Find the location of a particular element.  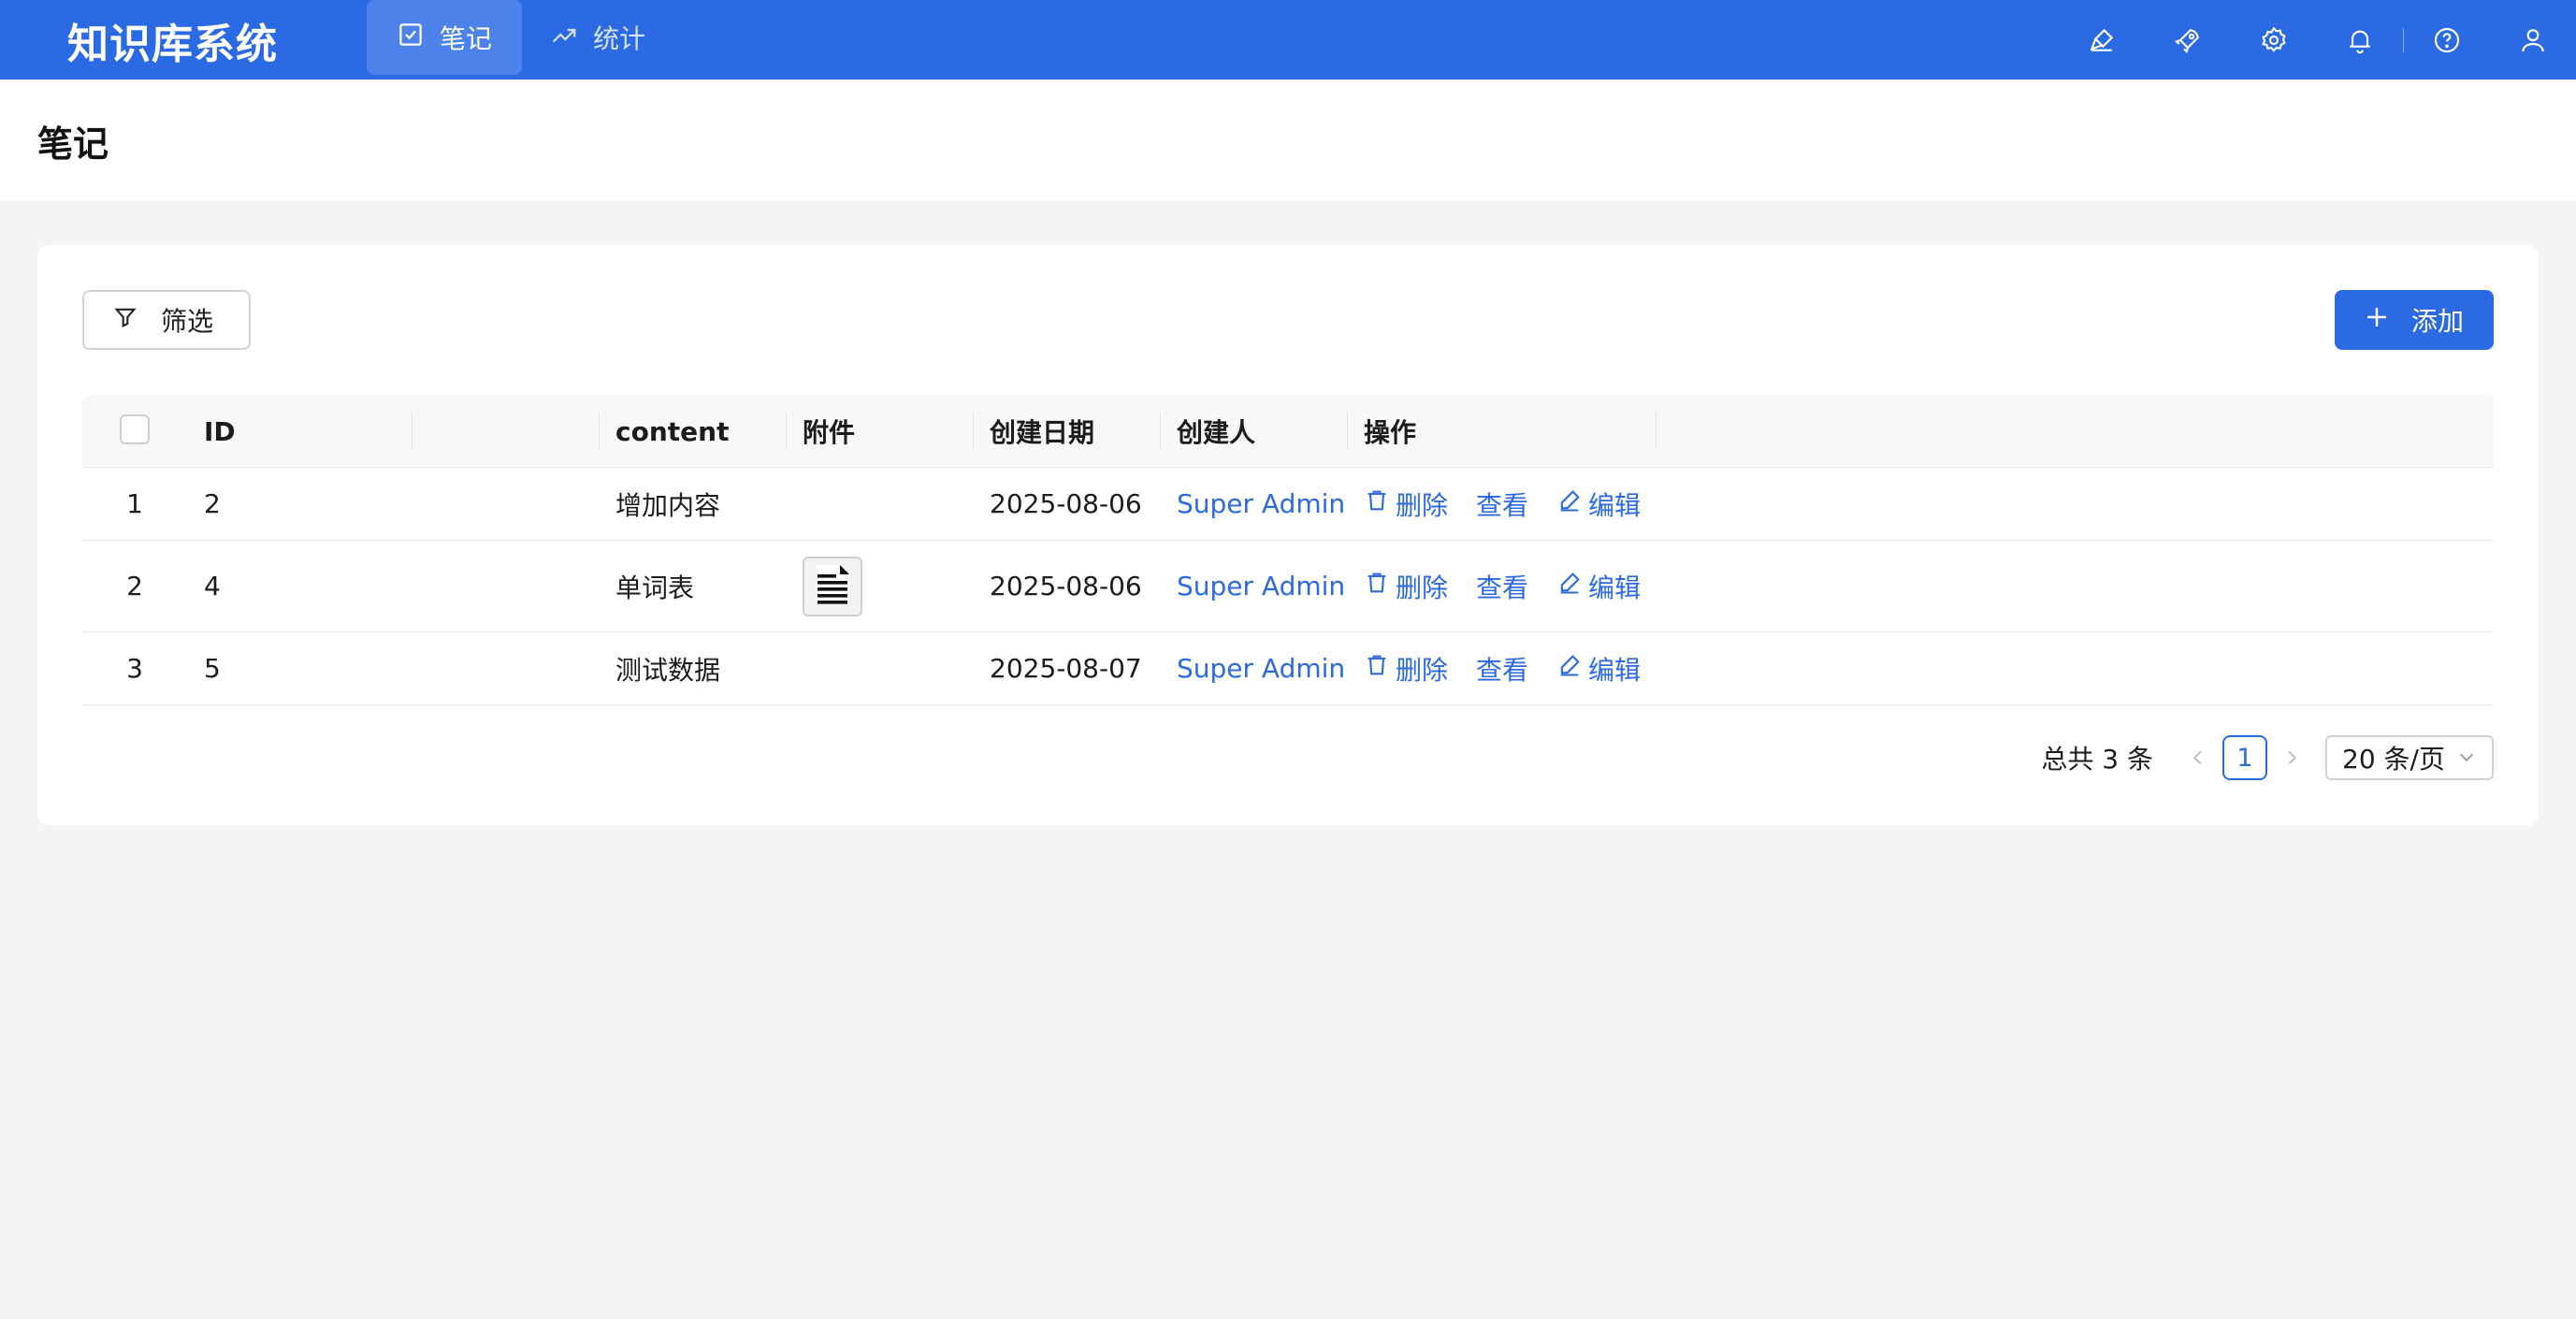

brush-icon is located at coordinates (2102, 40).